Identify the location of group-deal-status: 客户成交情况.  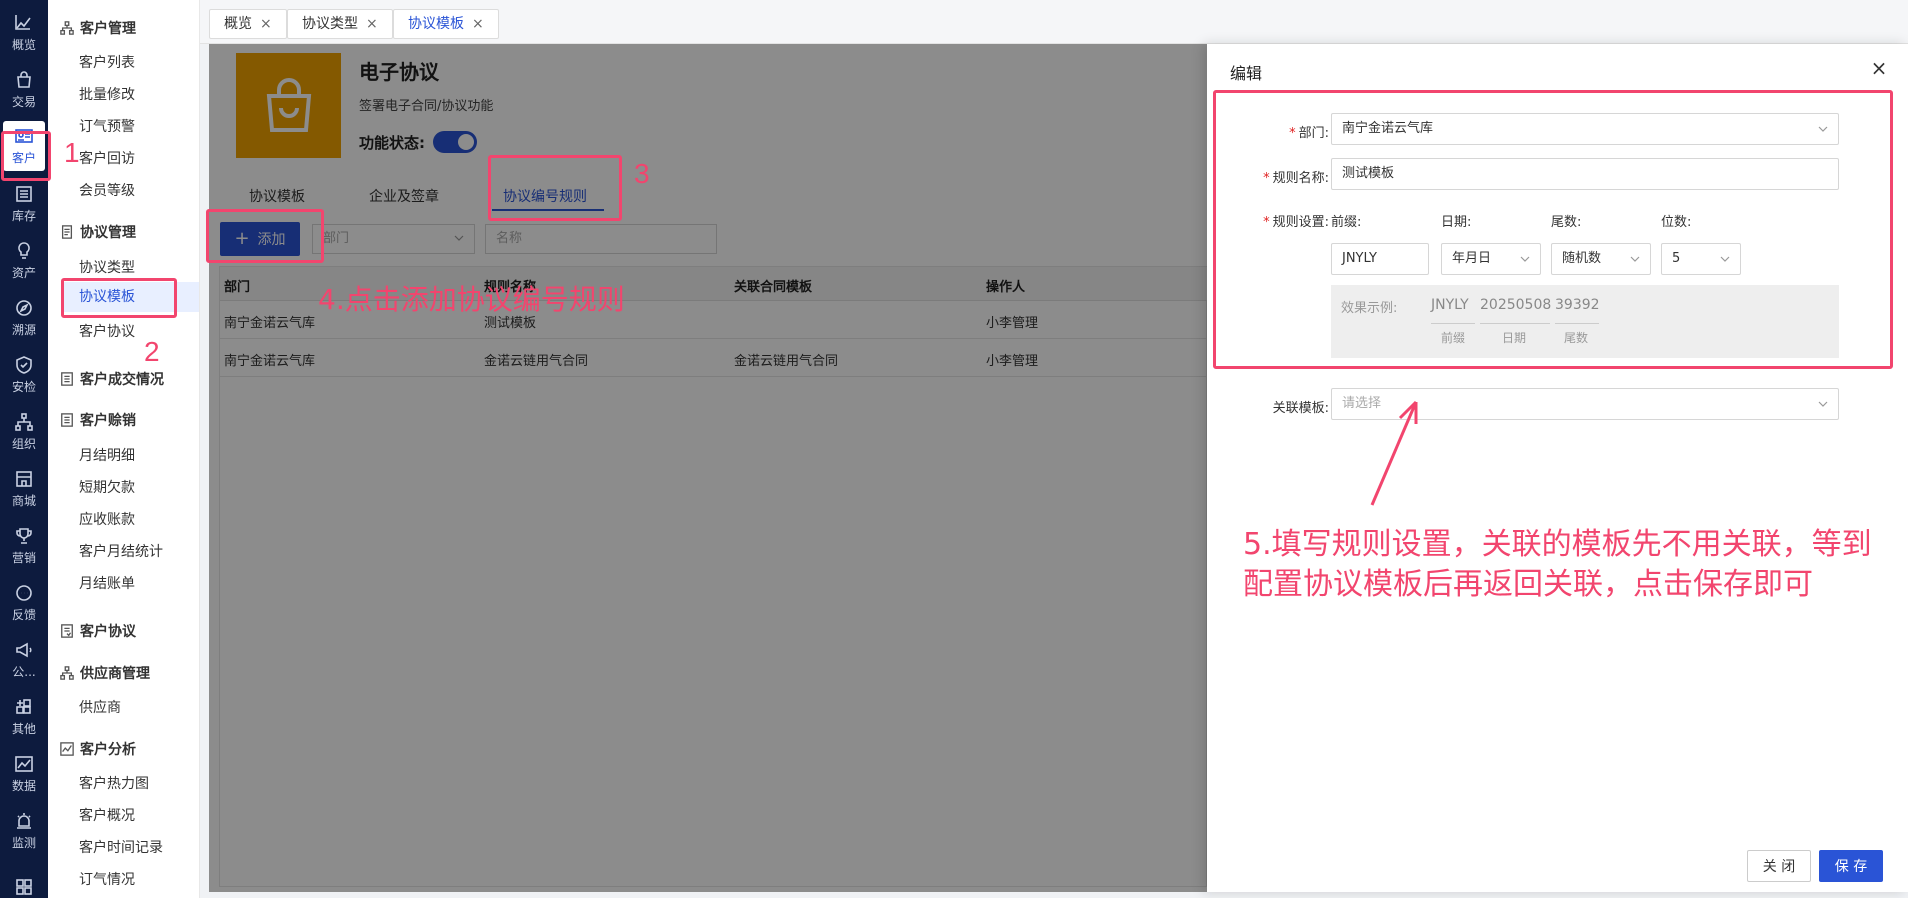
(112, 379).